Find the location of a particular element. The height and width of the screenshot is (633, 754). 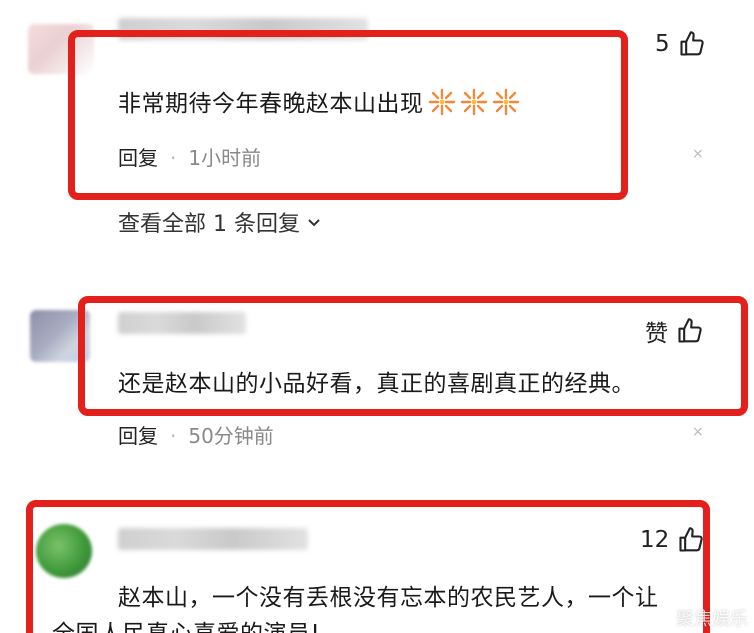

comment-text-line1: 赵本山，一个没有丢根没有忘本的农民艺人，一个让 is located at coordinates (388, 598).